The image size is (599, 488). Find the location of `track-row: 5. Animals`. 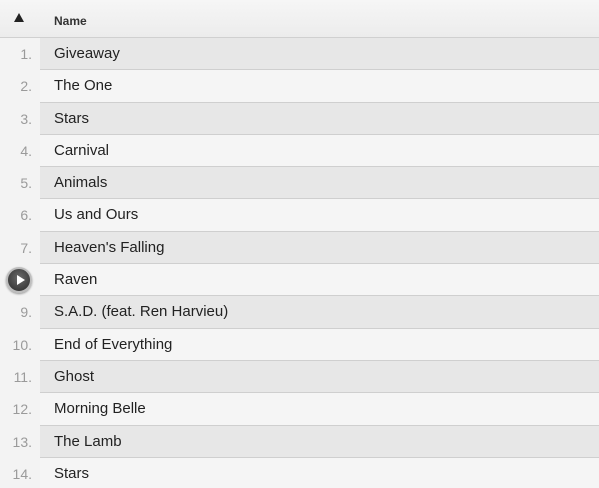

track-row: 5. Animals is located at coordinates (299, 183).